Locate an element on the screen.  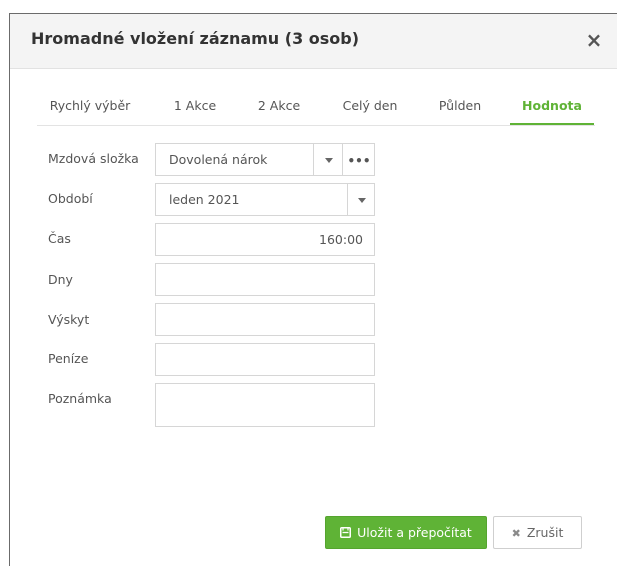
obdobi-label: Období is located at coordinates (70, 198).